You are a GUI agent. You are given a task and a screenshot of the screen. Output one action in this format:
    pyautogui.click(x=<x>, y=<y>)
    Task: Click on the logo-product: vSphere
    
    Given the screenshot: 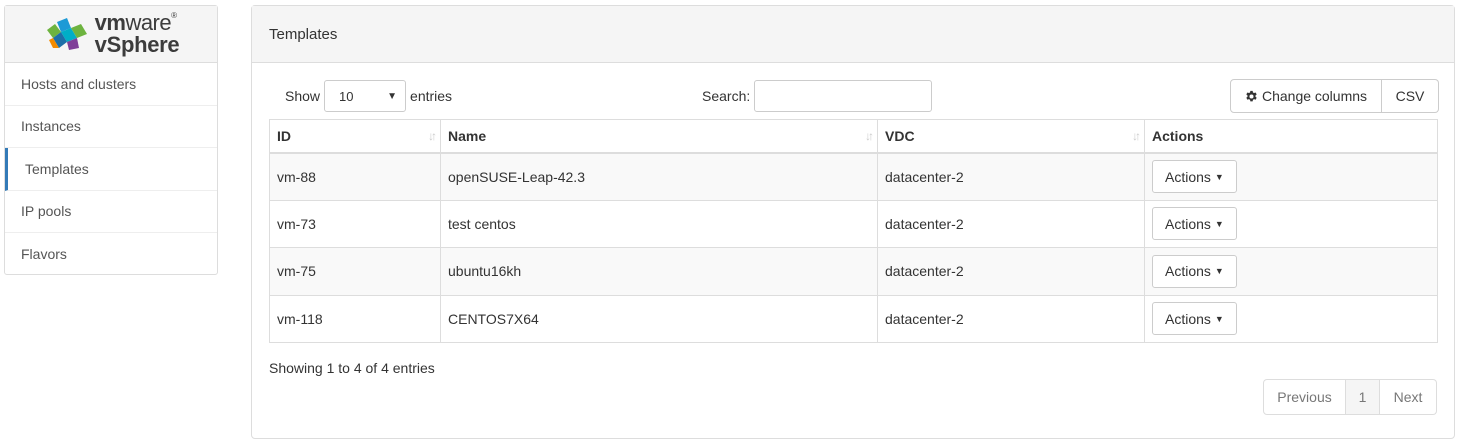 What is the action you would take?
    pyautogui.click(x=137, y=44)
    